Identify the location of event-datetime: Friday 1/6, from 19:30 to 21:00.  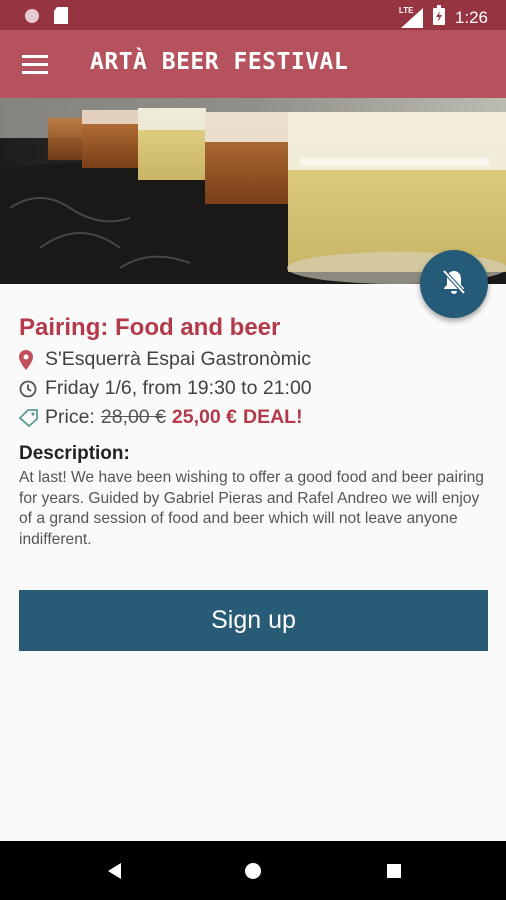
(178, 388).